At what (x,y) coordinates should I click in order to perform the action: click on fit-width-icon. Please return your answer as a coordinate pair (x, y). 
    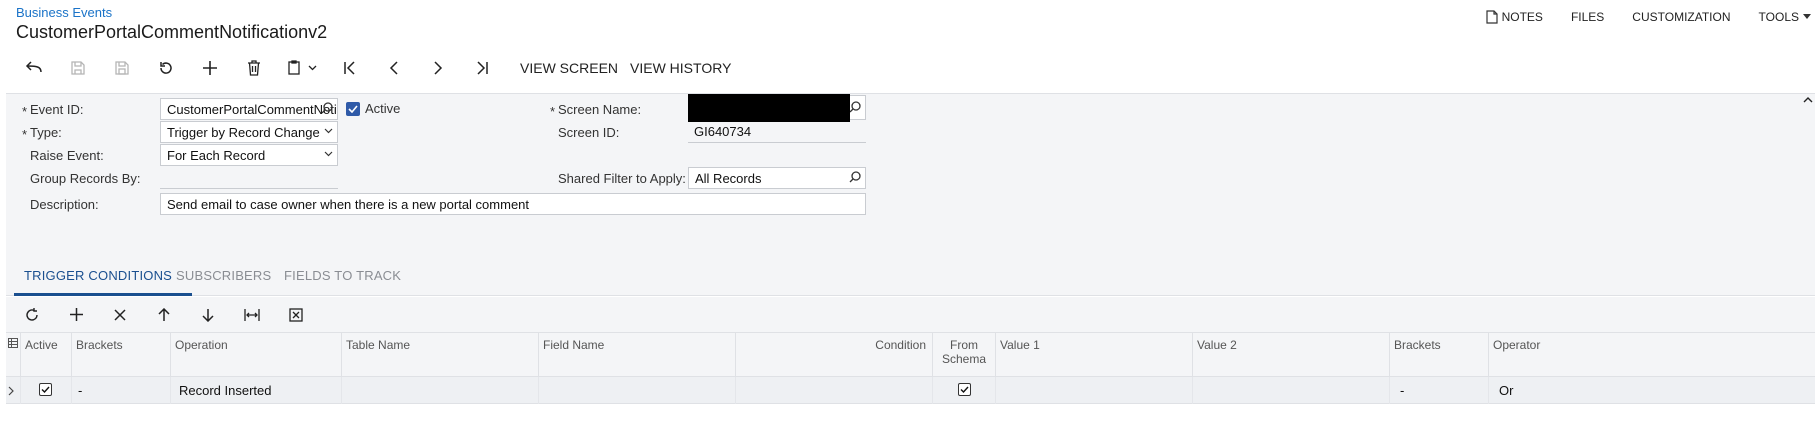
    Looking at the image, I should click on (252, 314).